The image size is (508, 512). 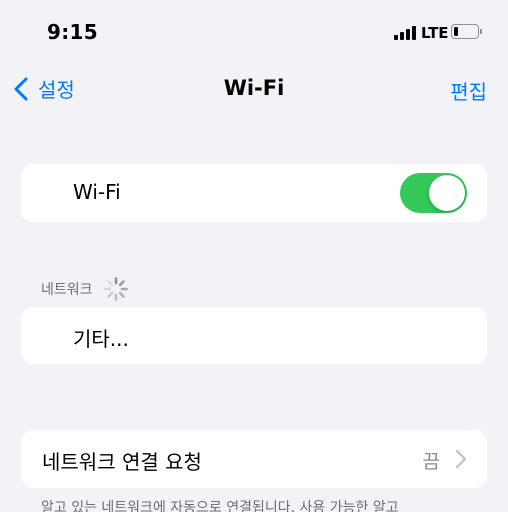 What do you see at coordinates (468, 90) in the screenshot?
I see `edit-button: 편집` at bounding box center [468, 90].